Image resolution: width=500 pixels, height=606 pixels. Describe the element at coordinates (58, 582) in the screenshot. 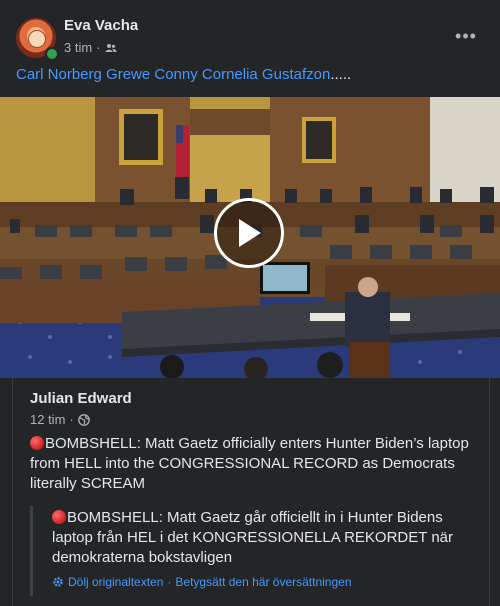

I see `gear-icon` at that location.